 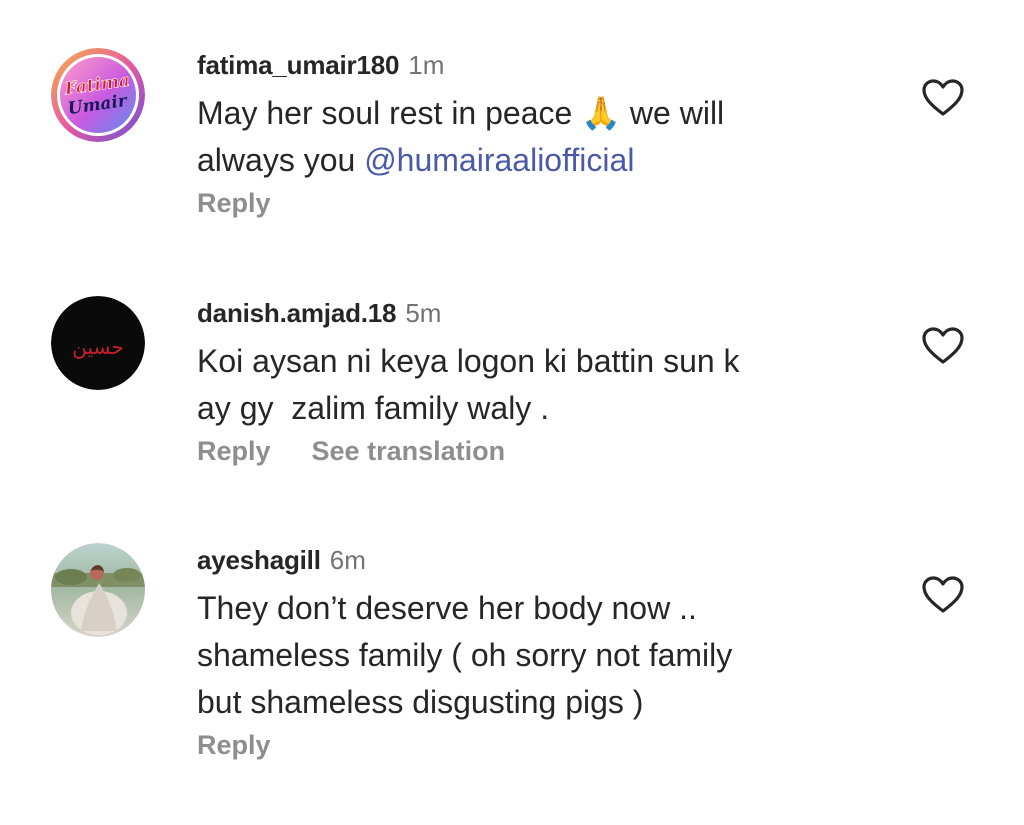 I want to click on comment-time: 5m, so click(x=423, y=312).